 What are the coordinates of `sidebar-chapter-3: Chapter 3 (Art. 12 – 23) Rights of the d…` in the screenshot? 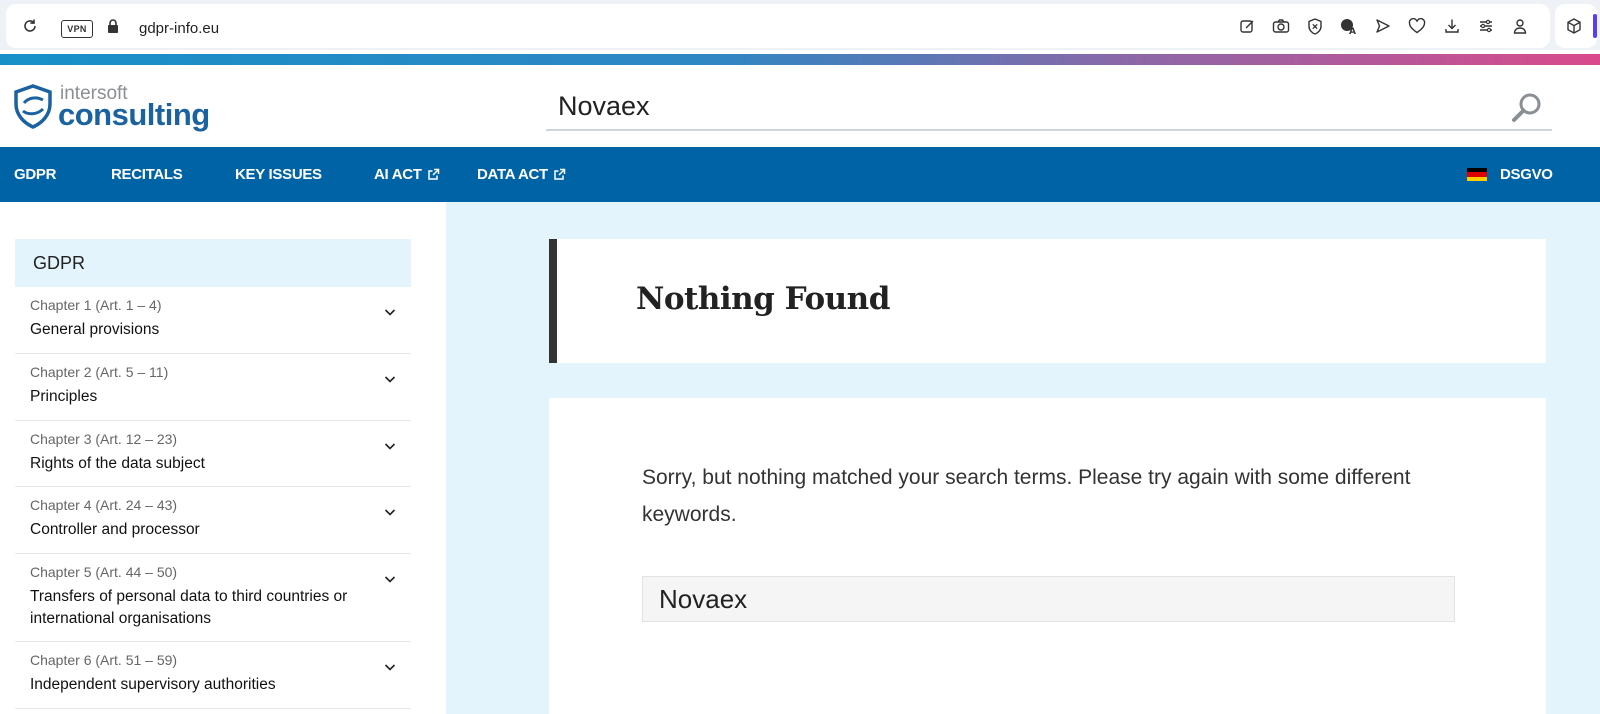 It's located at (213, 454).